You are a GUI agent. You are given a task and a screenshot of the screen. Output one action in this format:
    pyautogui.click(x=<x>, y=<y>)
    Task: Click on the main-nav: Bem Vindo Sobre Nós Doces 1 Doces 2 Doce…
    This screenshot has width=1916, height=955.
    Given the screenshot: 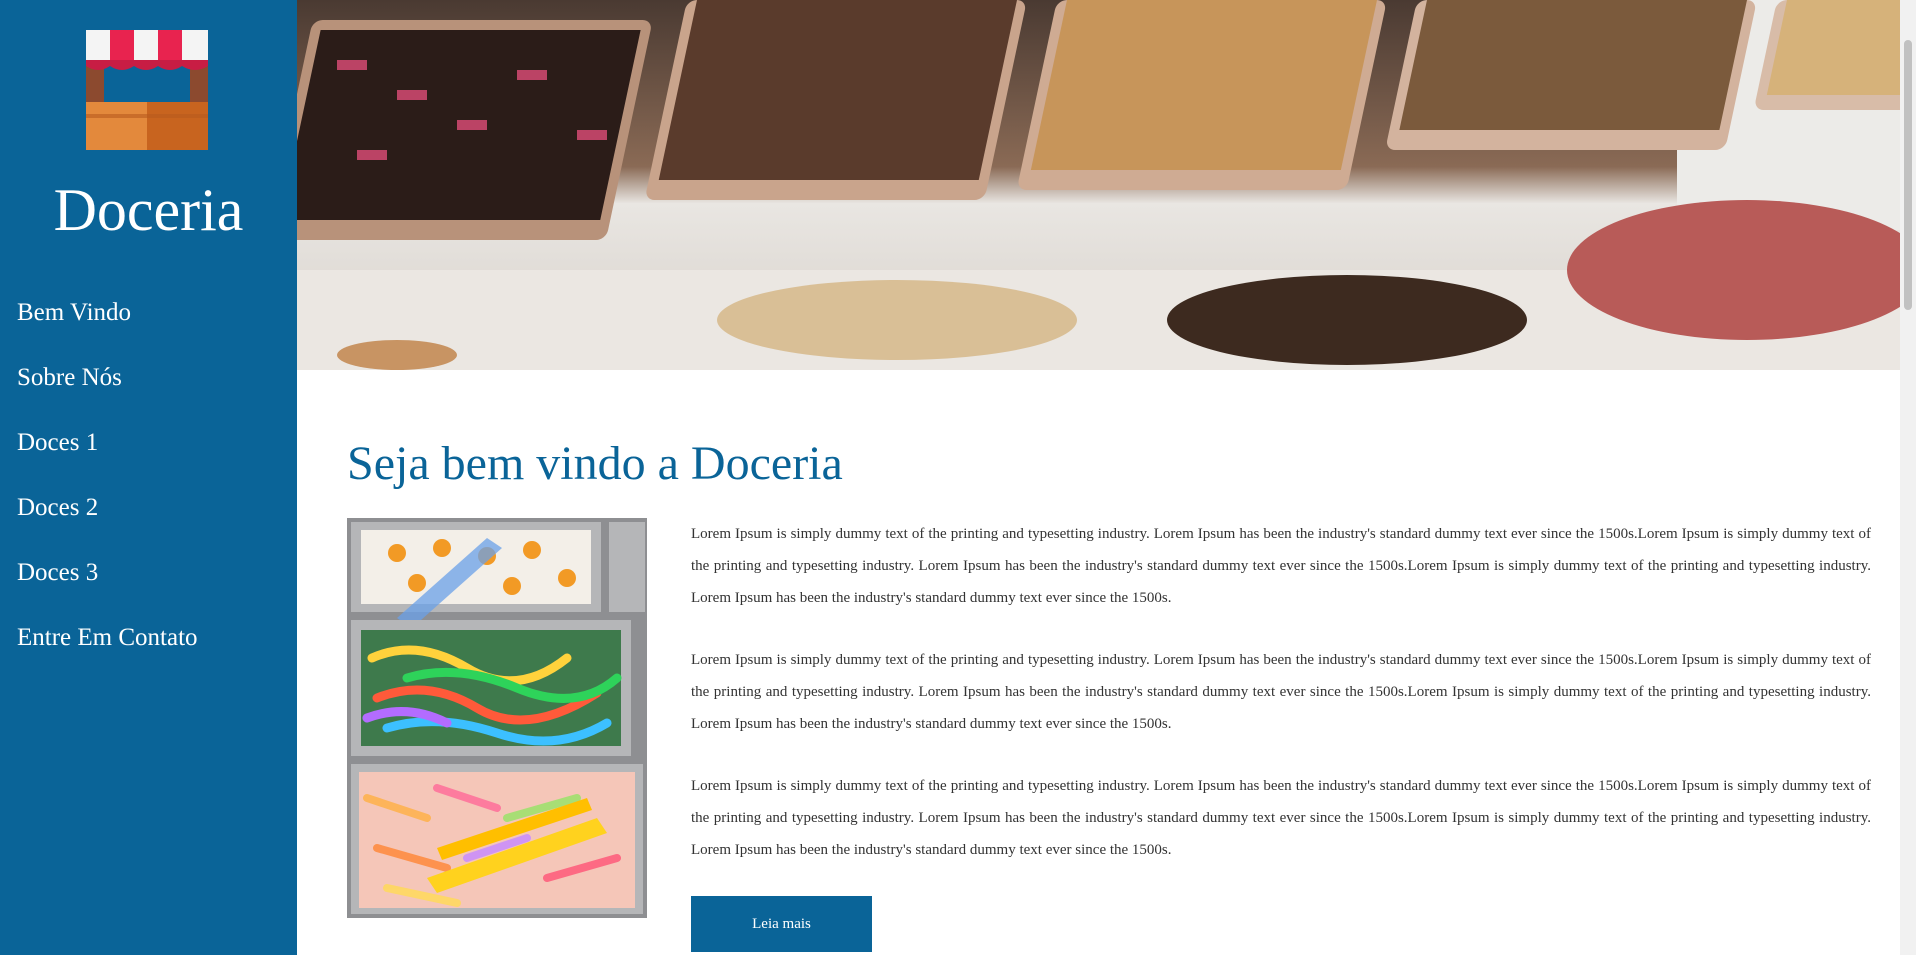 What is the action you would take?
    pyautogui.click(x=107, y=475)
    